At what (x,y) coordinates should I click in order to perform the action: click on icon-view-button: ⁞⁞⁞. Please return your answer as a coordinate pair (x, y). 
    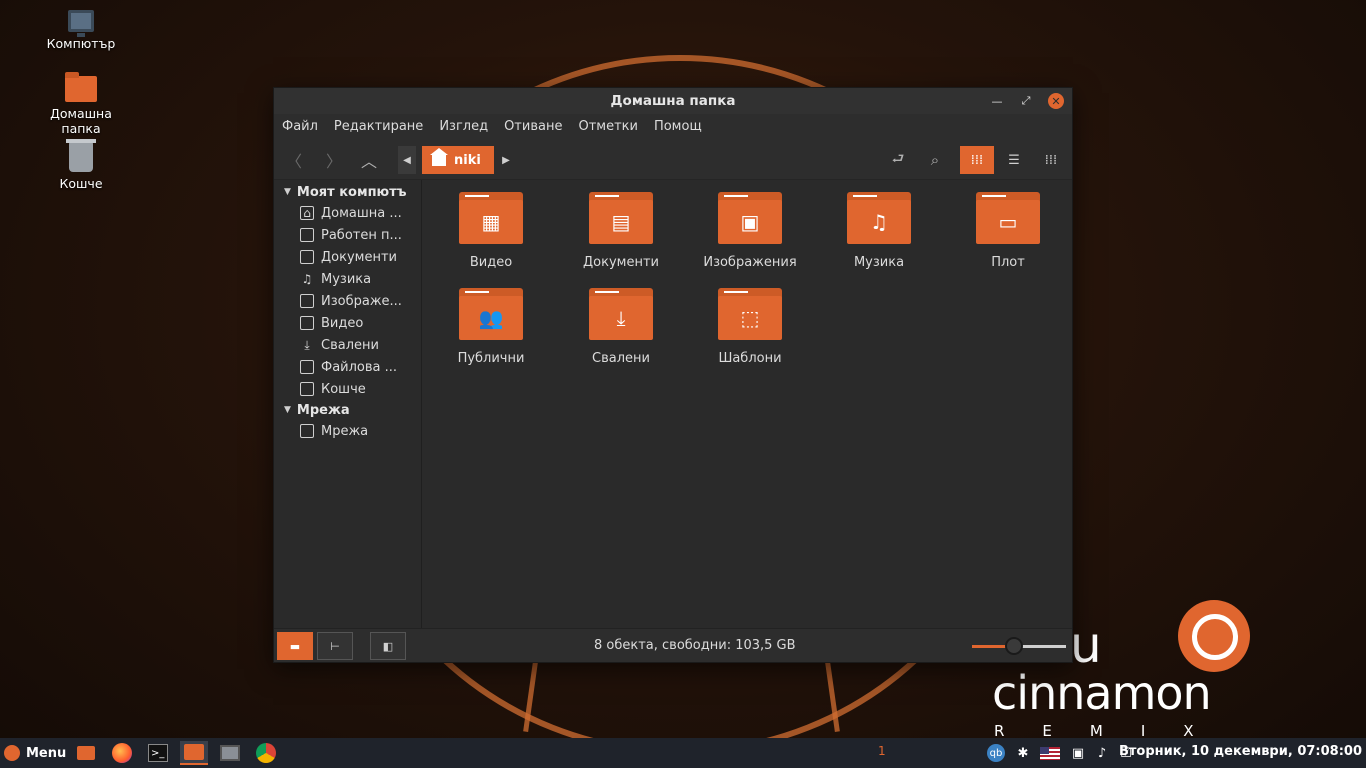
    Looking at the image, I should click on (977, 160).